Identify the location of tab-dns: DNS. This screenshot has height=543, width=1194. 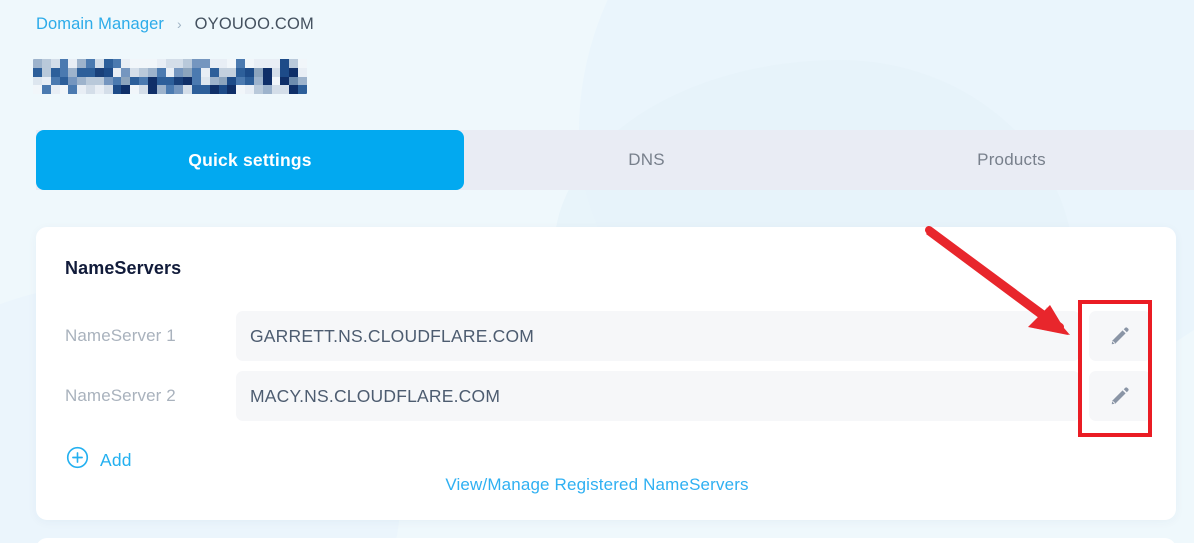
(646, 160).